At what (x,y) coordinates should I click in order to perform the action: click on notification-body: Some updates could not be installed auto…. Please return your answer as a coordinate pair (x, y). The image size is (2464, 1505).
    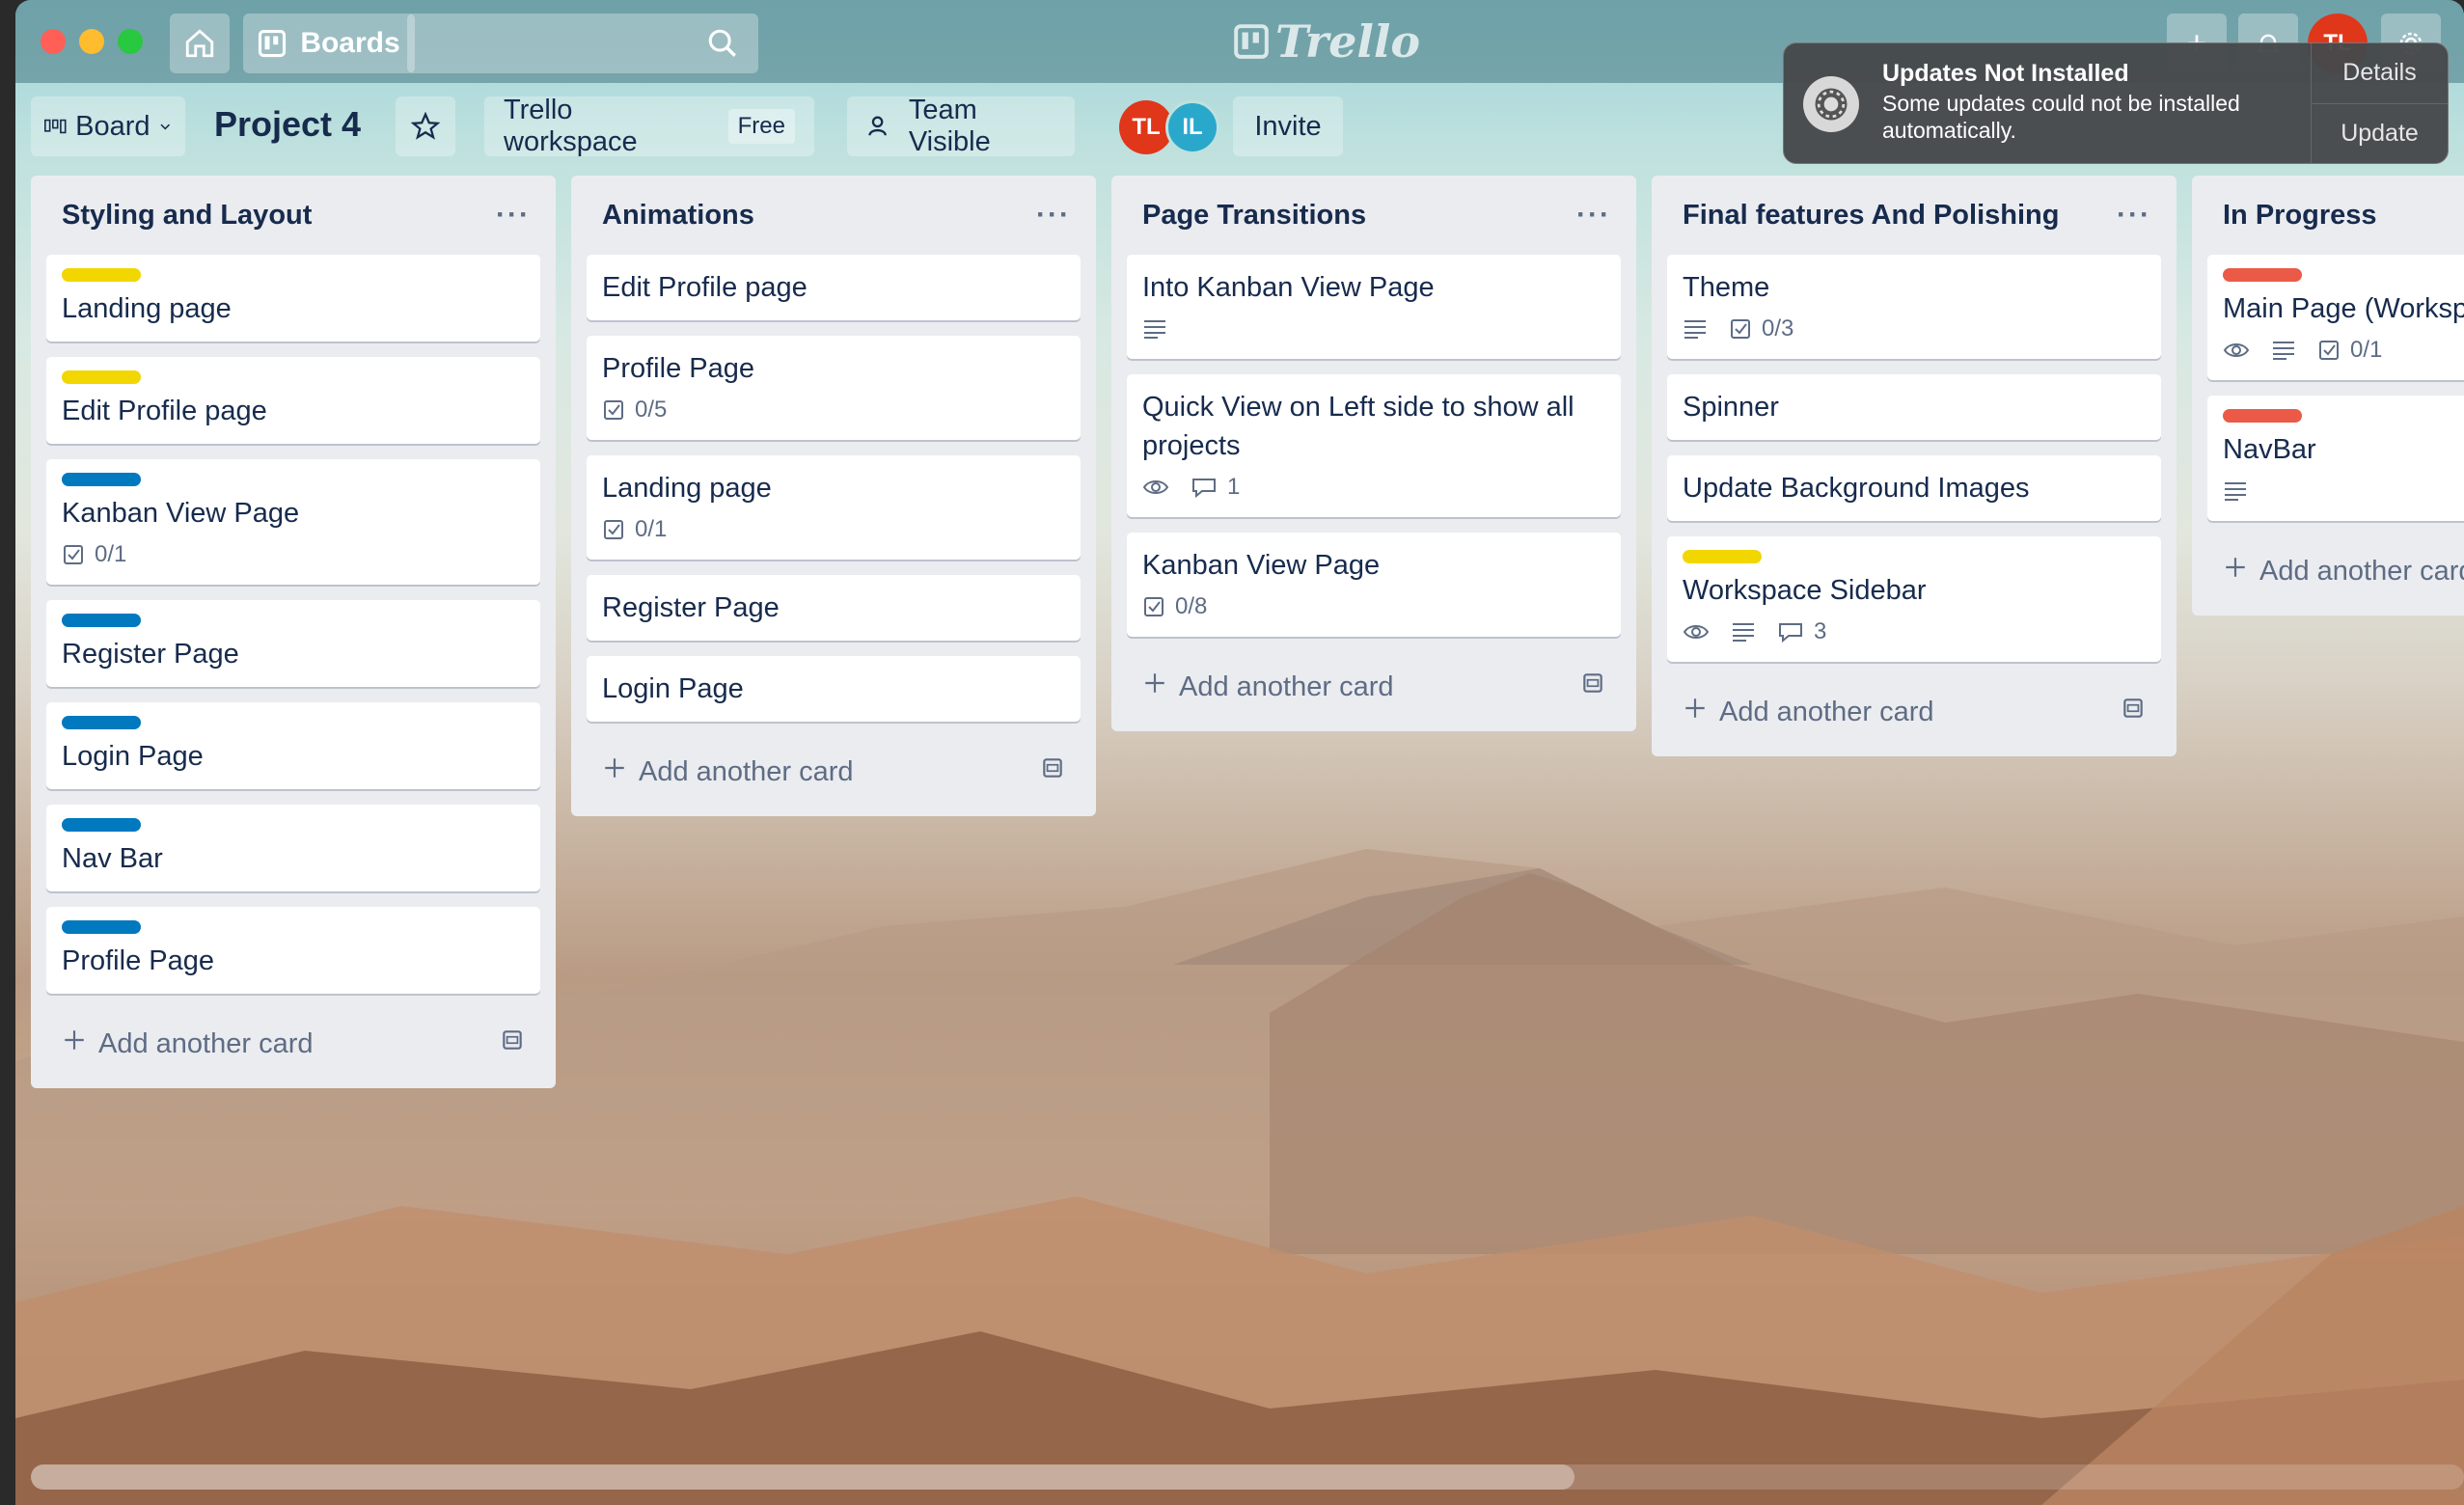
    Looking at the image, I should click on (2061, 117).